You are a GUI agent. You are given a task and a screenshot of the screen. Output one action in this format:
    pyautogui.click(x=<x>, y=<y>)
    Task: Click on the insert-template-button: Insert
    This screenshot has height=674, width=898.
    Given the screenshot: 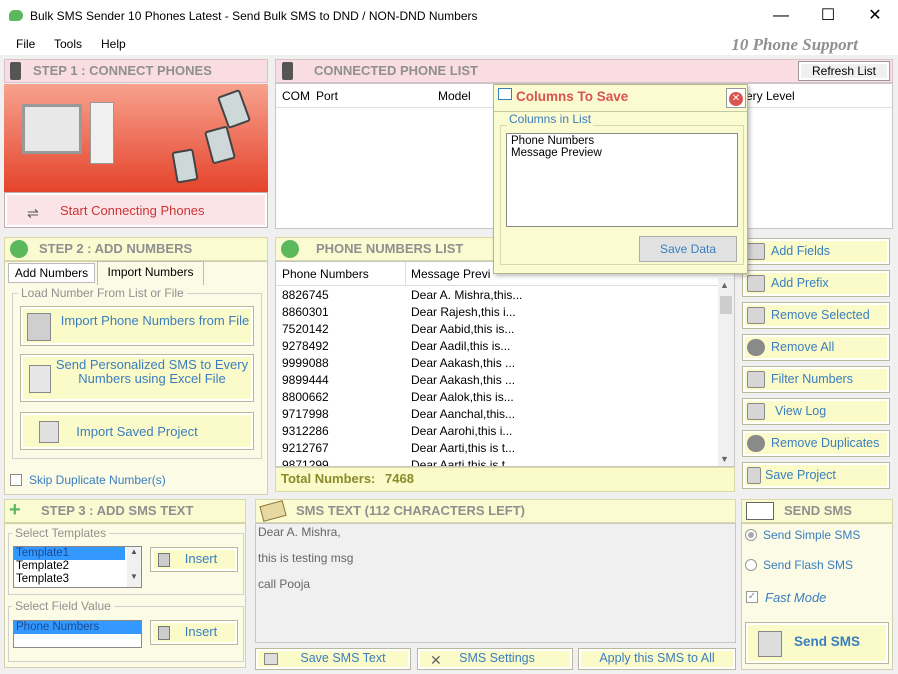 What is the action you would take?
    pyautogui.click(x=194, y=559)
    